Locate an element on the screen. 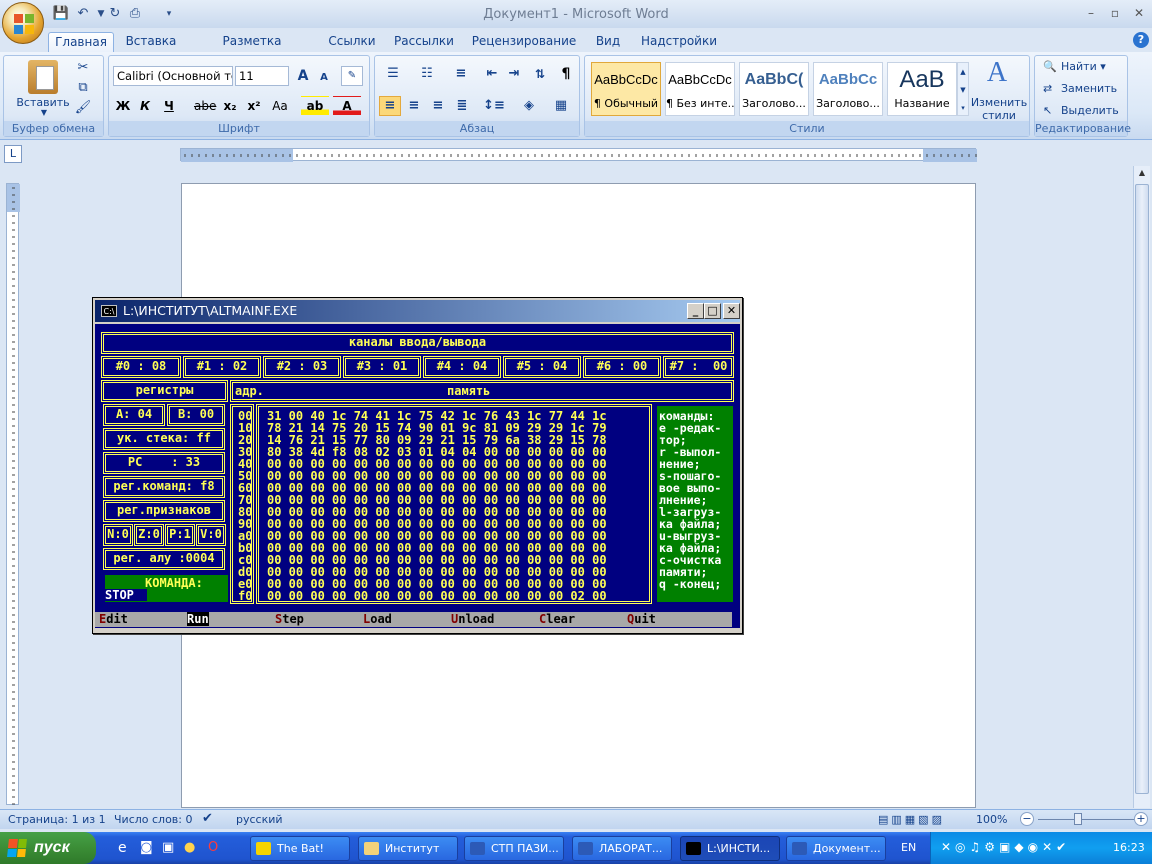  tab-view: Вид is located at coordinates (608, 42).